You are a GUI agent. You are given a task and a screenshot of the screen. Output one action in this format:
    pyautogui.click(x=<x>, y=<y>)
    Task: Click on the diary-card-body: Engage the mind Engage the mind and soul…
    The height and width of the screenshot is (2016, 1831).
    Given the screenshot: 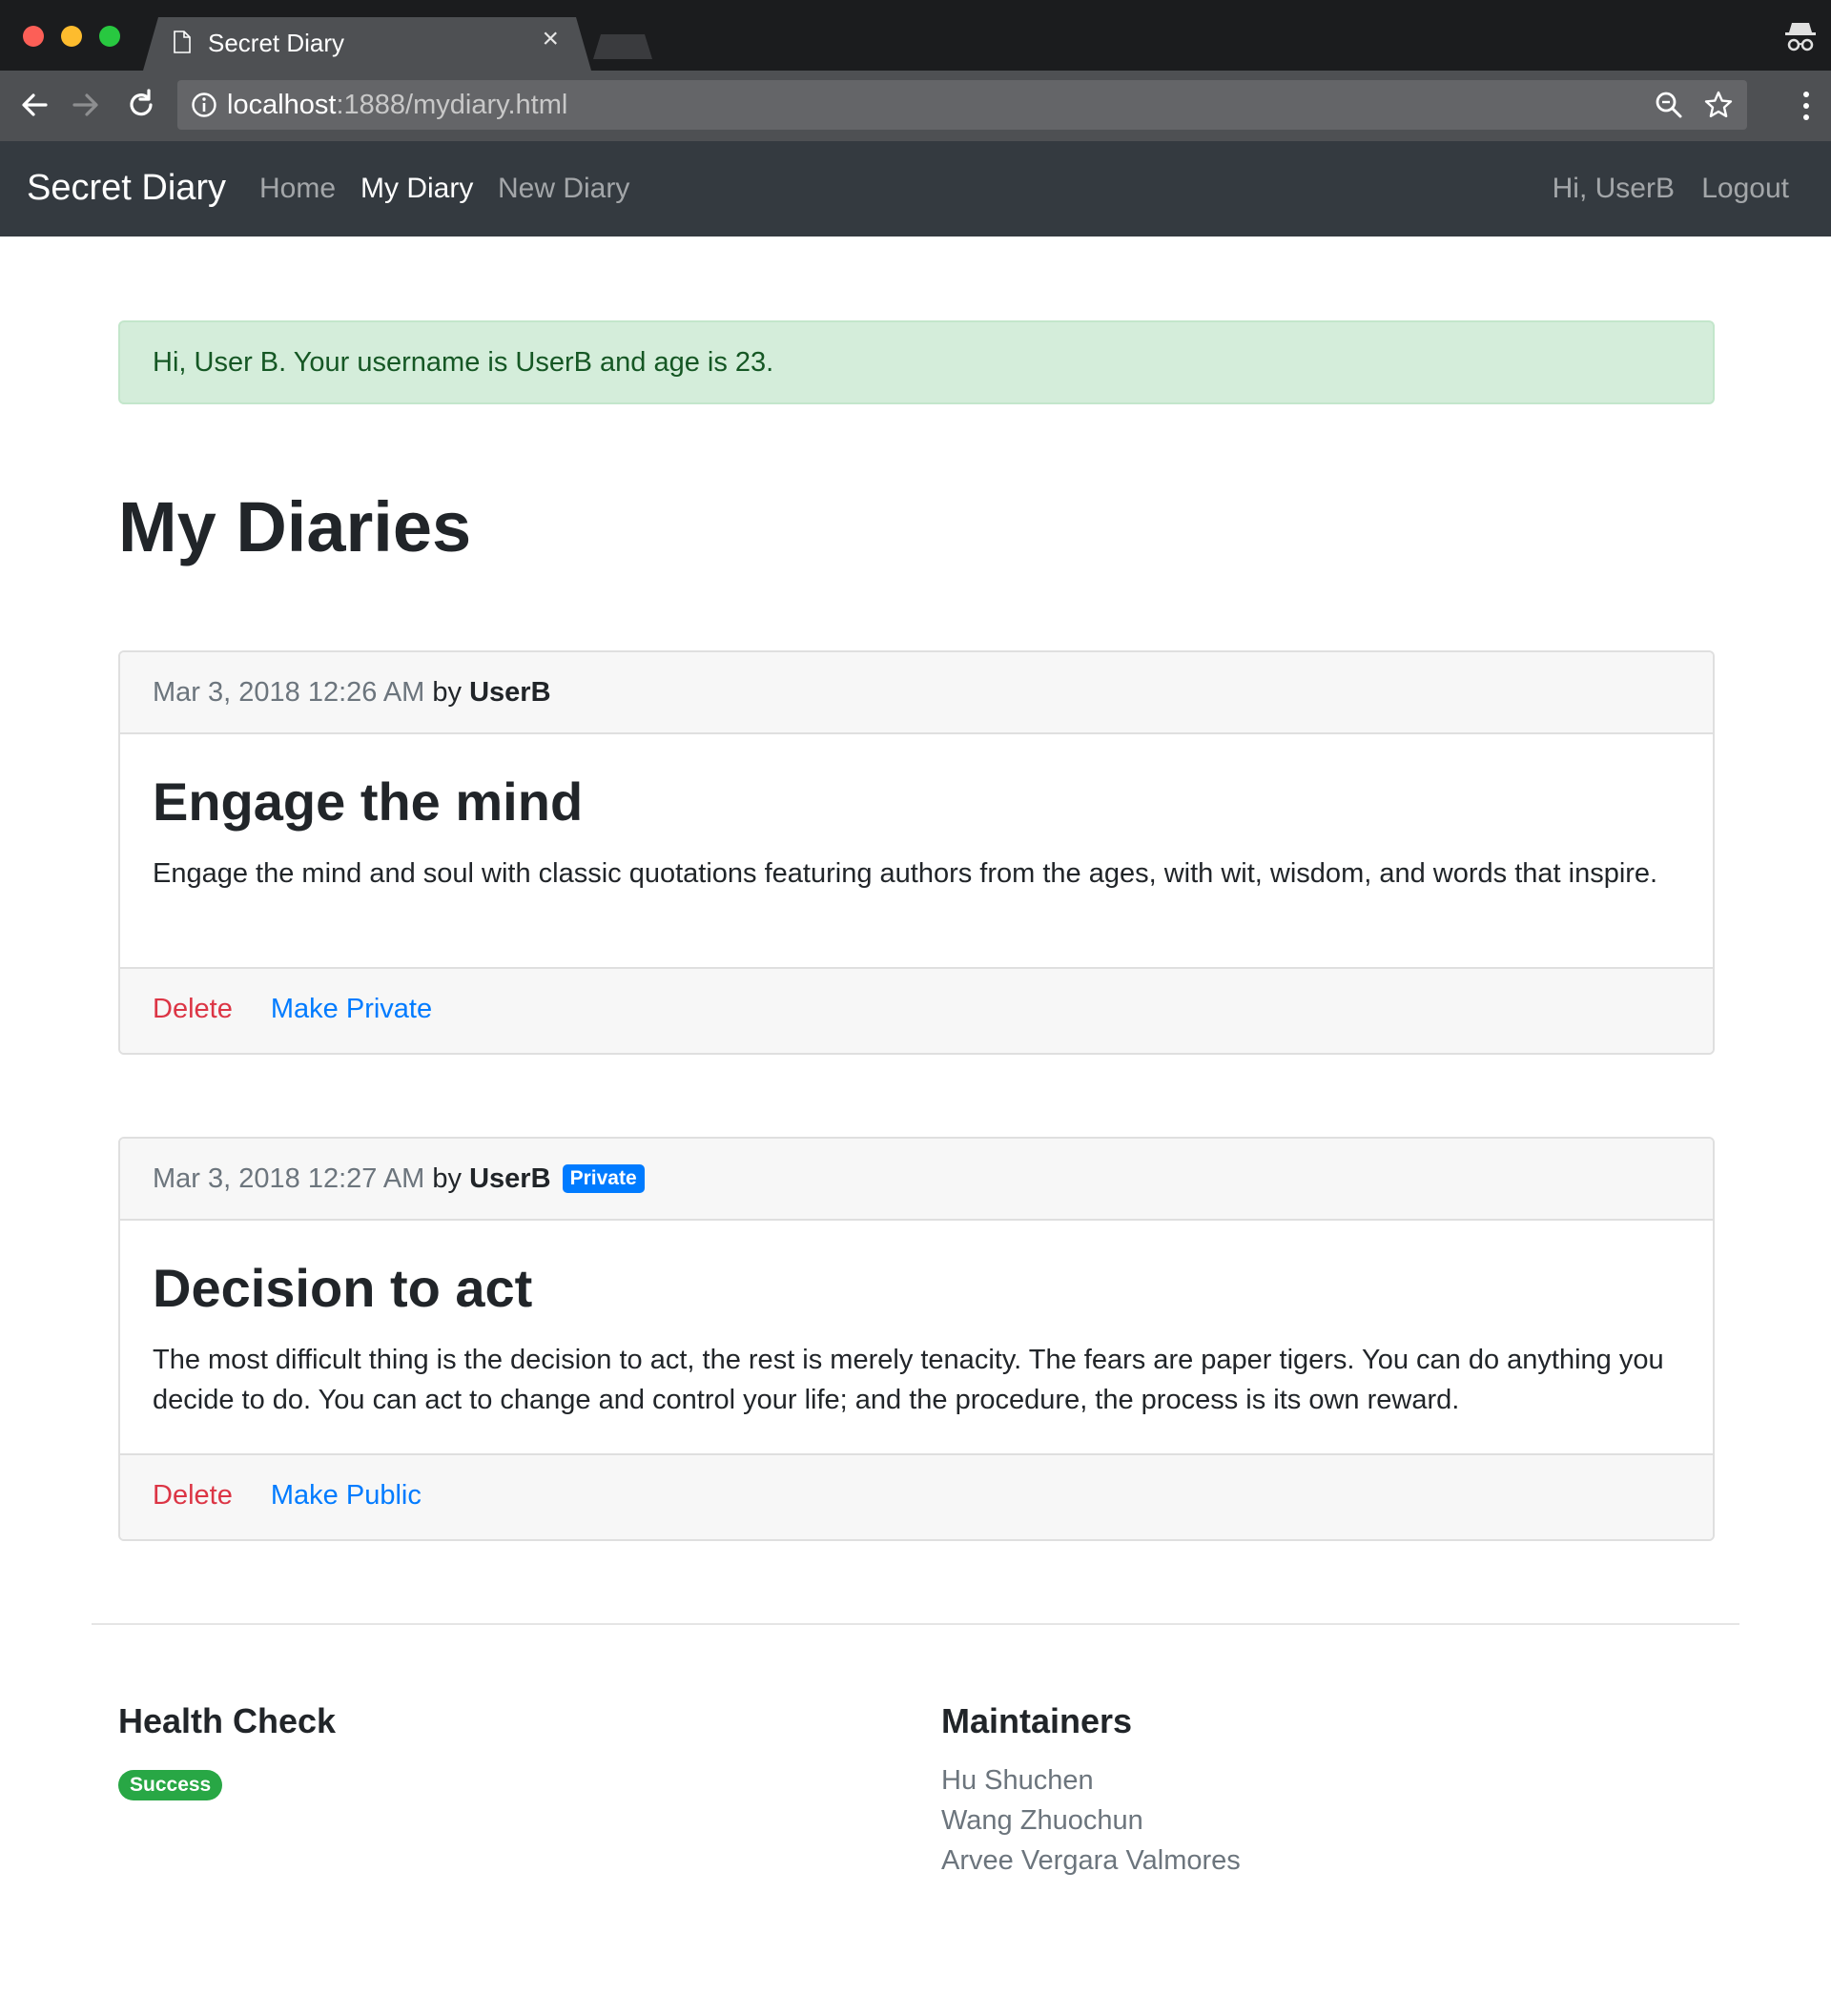 What is the action you would take?
    pyautogui.click(x=916, y=850)
    